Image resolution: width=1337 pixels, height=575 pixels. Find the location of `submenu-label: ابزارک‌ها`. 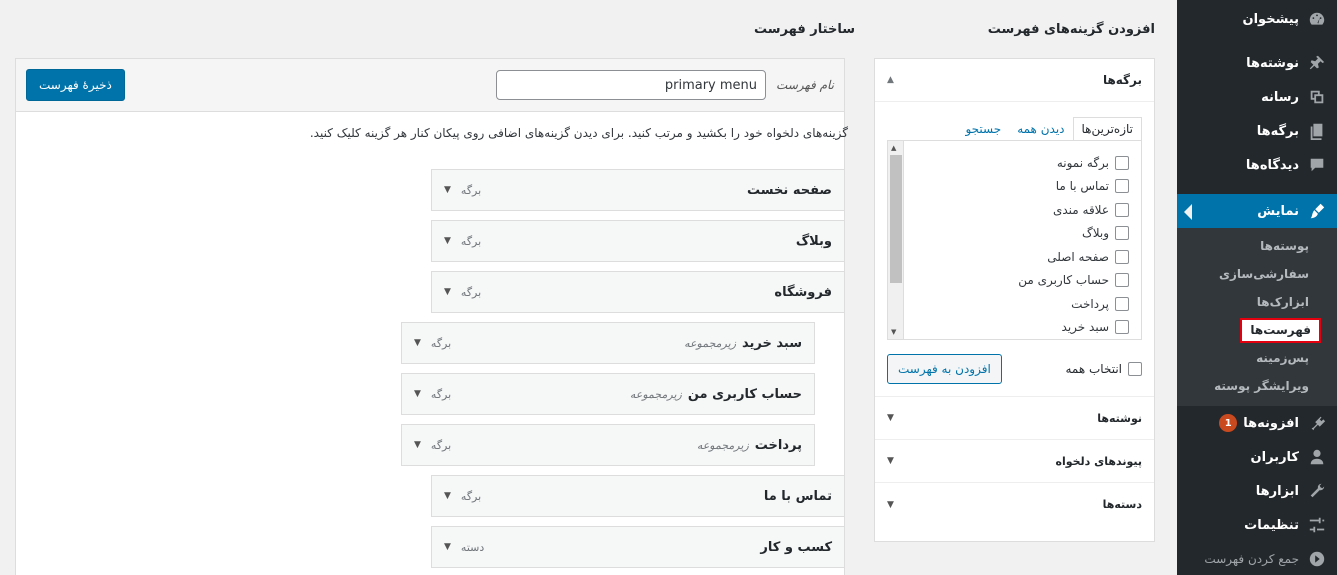

submenu-label: ابزارک‌ها is located at coordinates (1282, 302).